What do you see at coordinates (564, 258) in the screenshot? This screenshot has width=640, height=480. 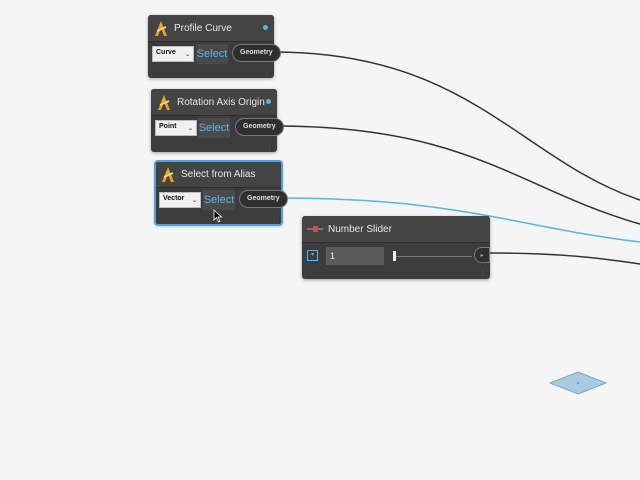 I see `wire-slider` at bounding box center [564, 258].